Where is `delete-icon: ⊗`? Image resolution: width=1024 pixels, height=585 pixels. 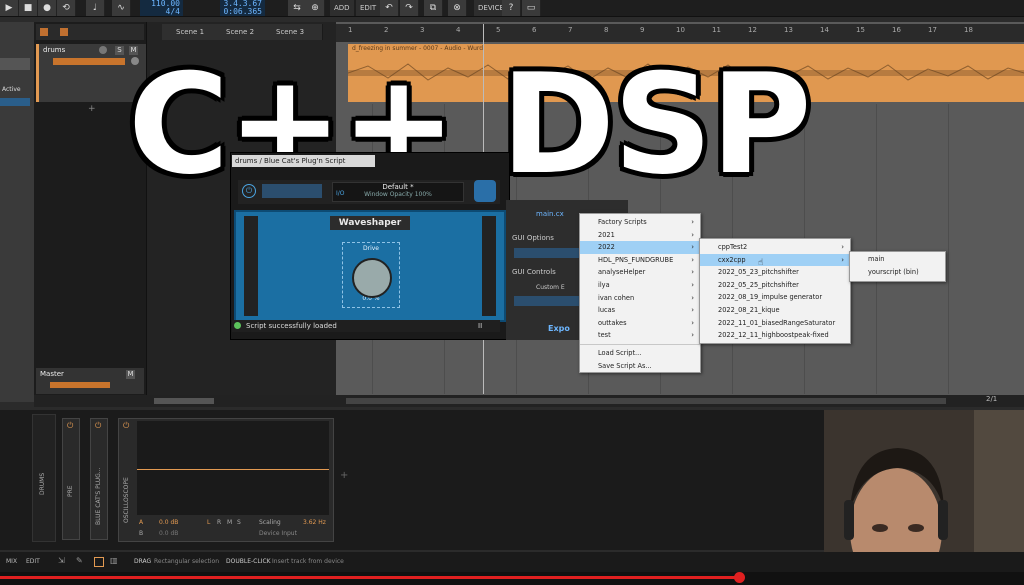
delete-icon: ⊗ is located at coordinates (457, 8).